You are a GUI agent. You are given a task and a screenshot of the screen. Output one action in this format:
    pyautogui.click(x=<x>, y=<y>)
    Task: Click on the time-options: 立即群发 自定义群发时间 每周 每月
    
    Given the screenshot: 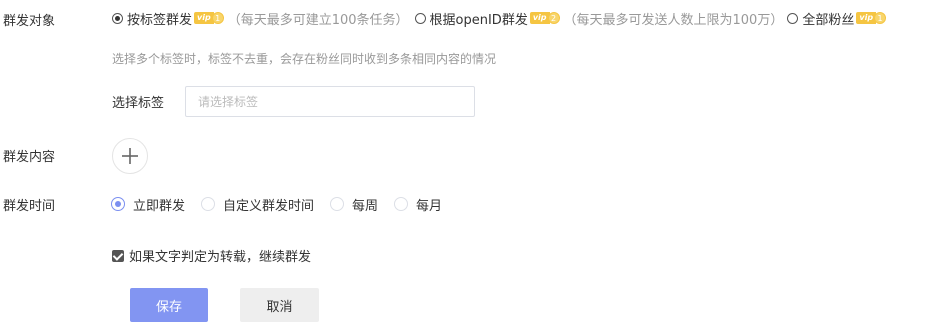 What is the action you would take?
    pyautogui.click(x=284, y=204)
    